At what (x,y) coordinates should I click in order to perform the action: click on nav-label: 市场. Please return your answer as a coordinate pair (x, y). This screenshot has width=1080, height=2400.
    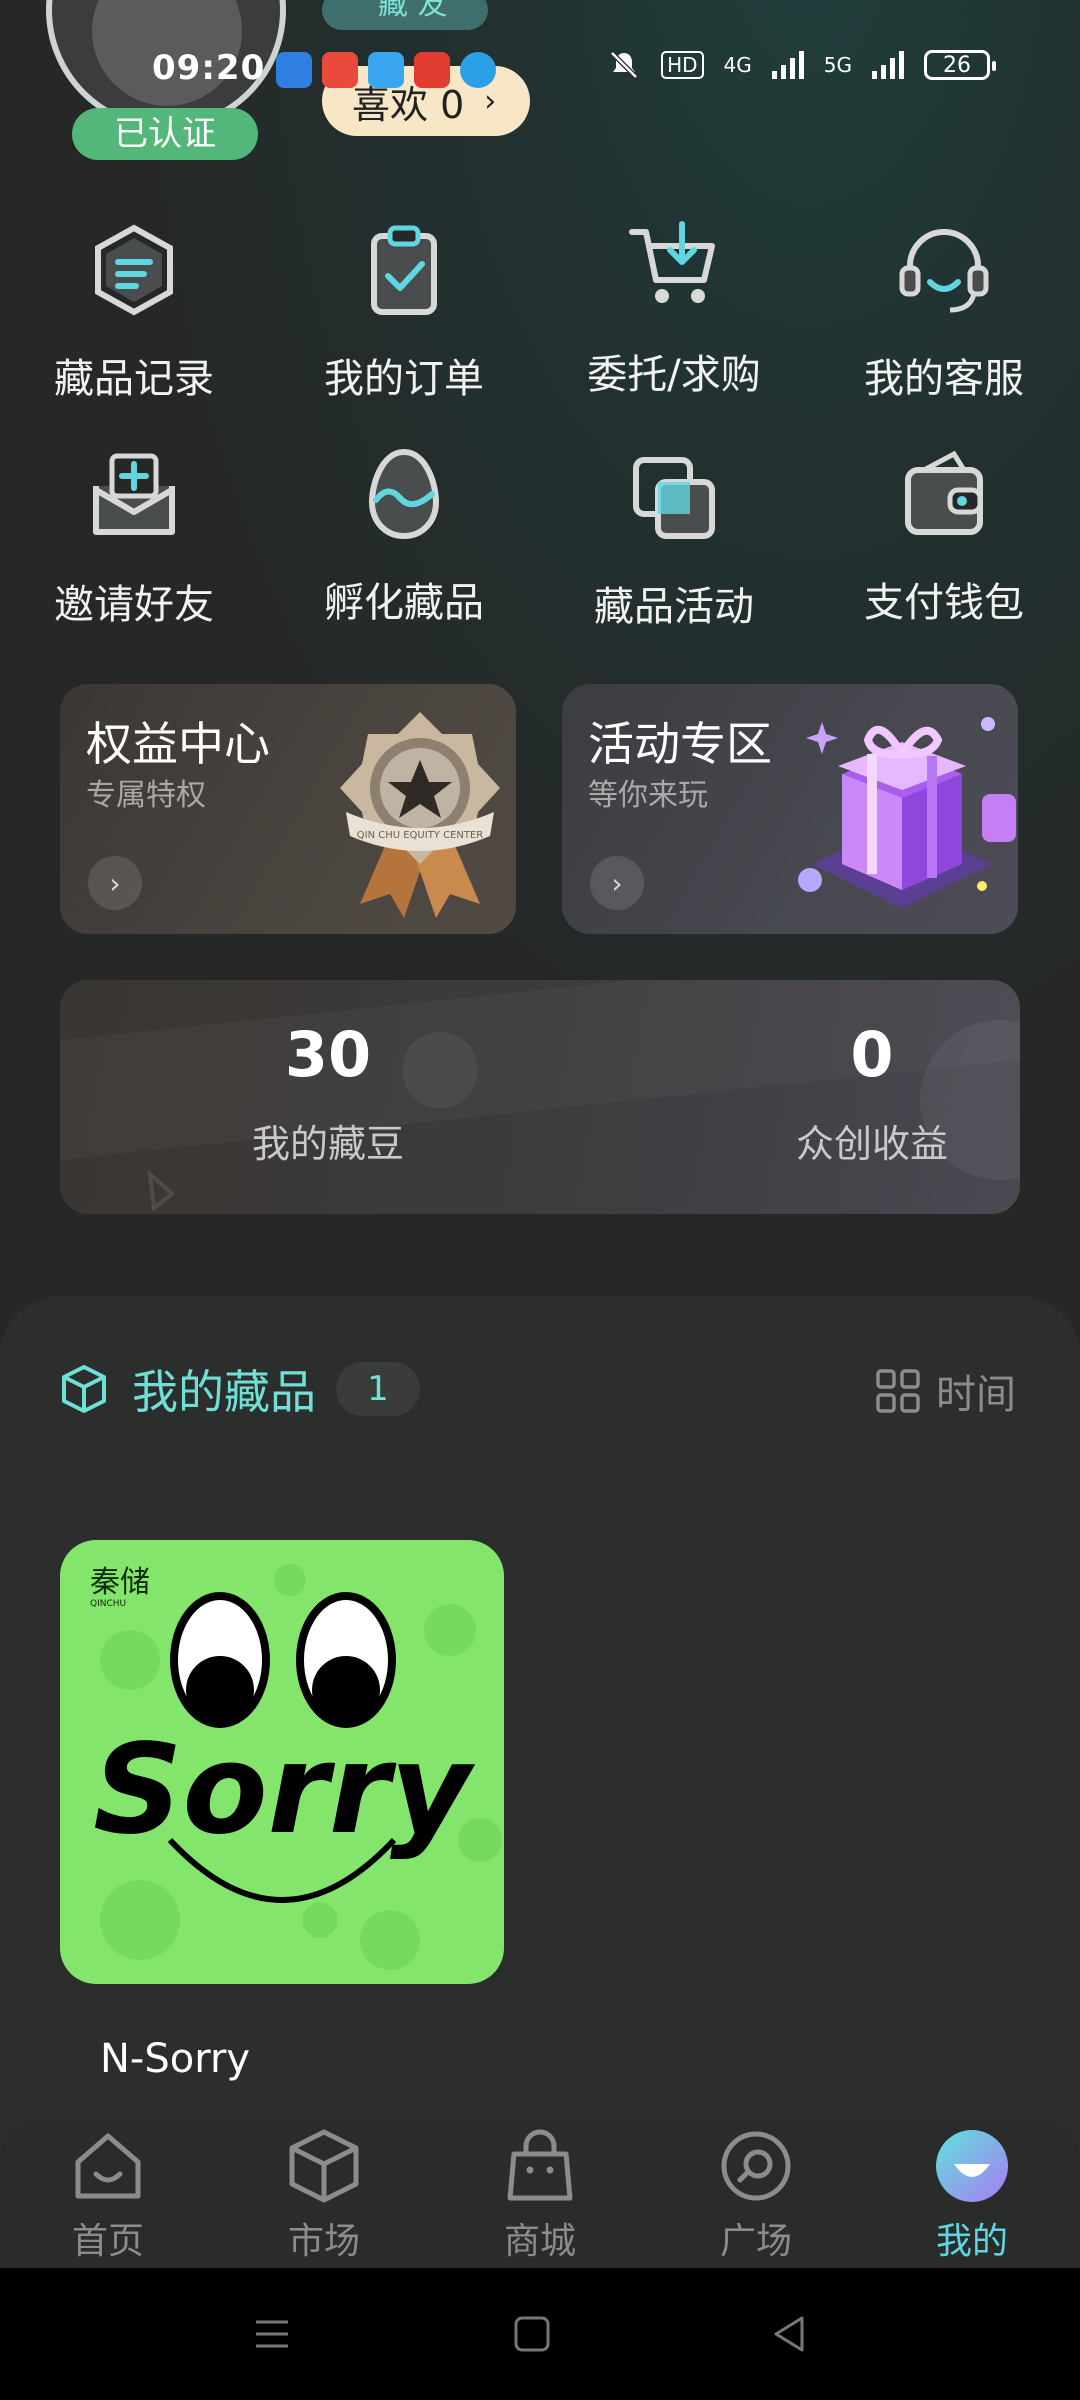
    Looking at the image, I should click on (323, 2241).